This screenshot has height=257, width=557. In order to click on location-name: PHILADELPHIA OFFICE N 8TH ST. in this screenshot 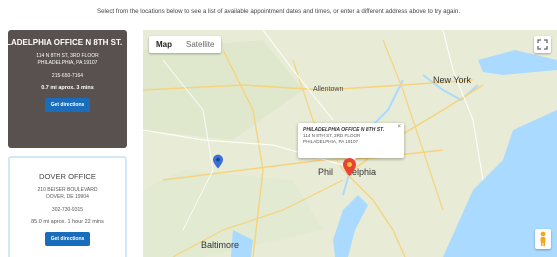, I will do `click(61, 42)`.